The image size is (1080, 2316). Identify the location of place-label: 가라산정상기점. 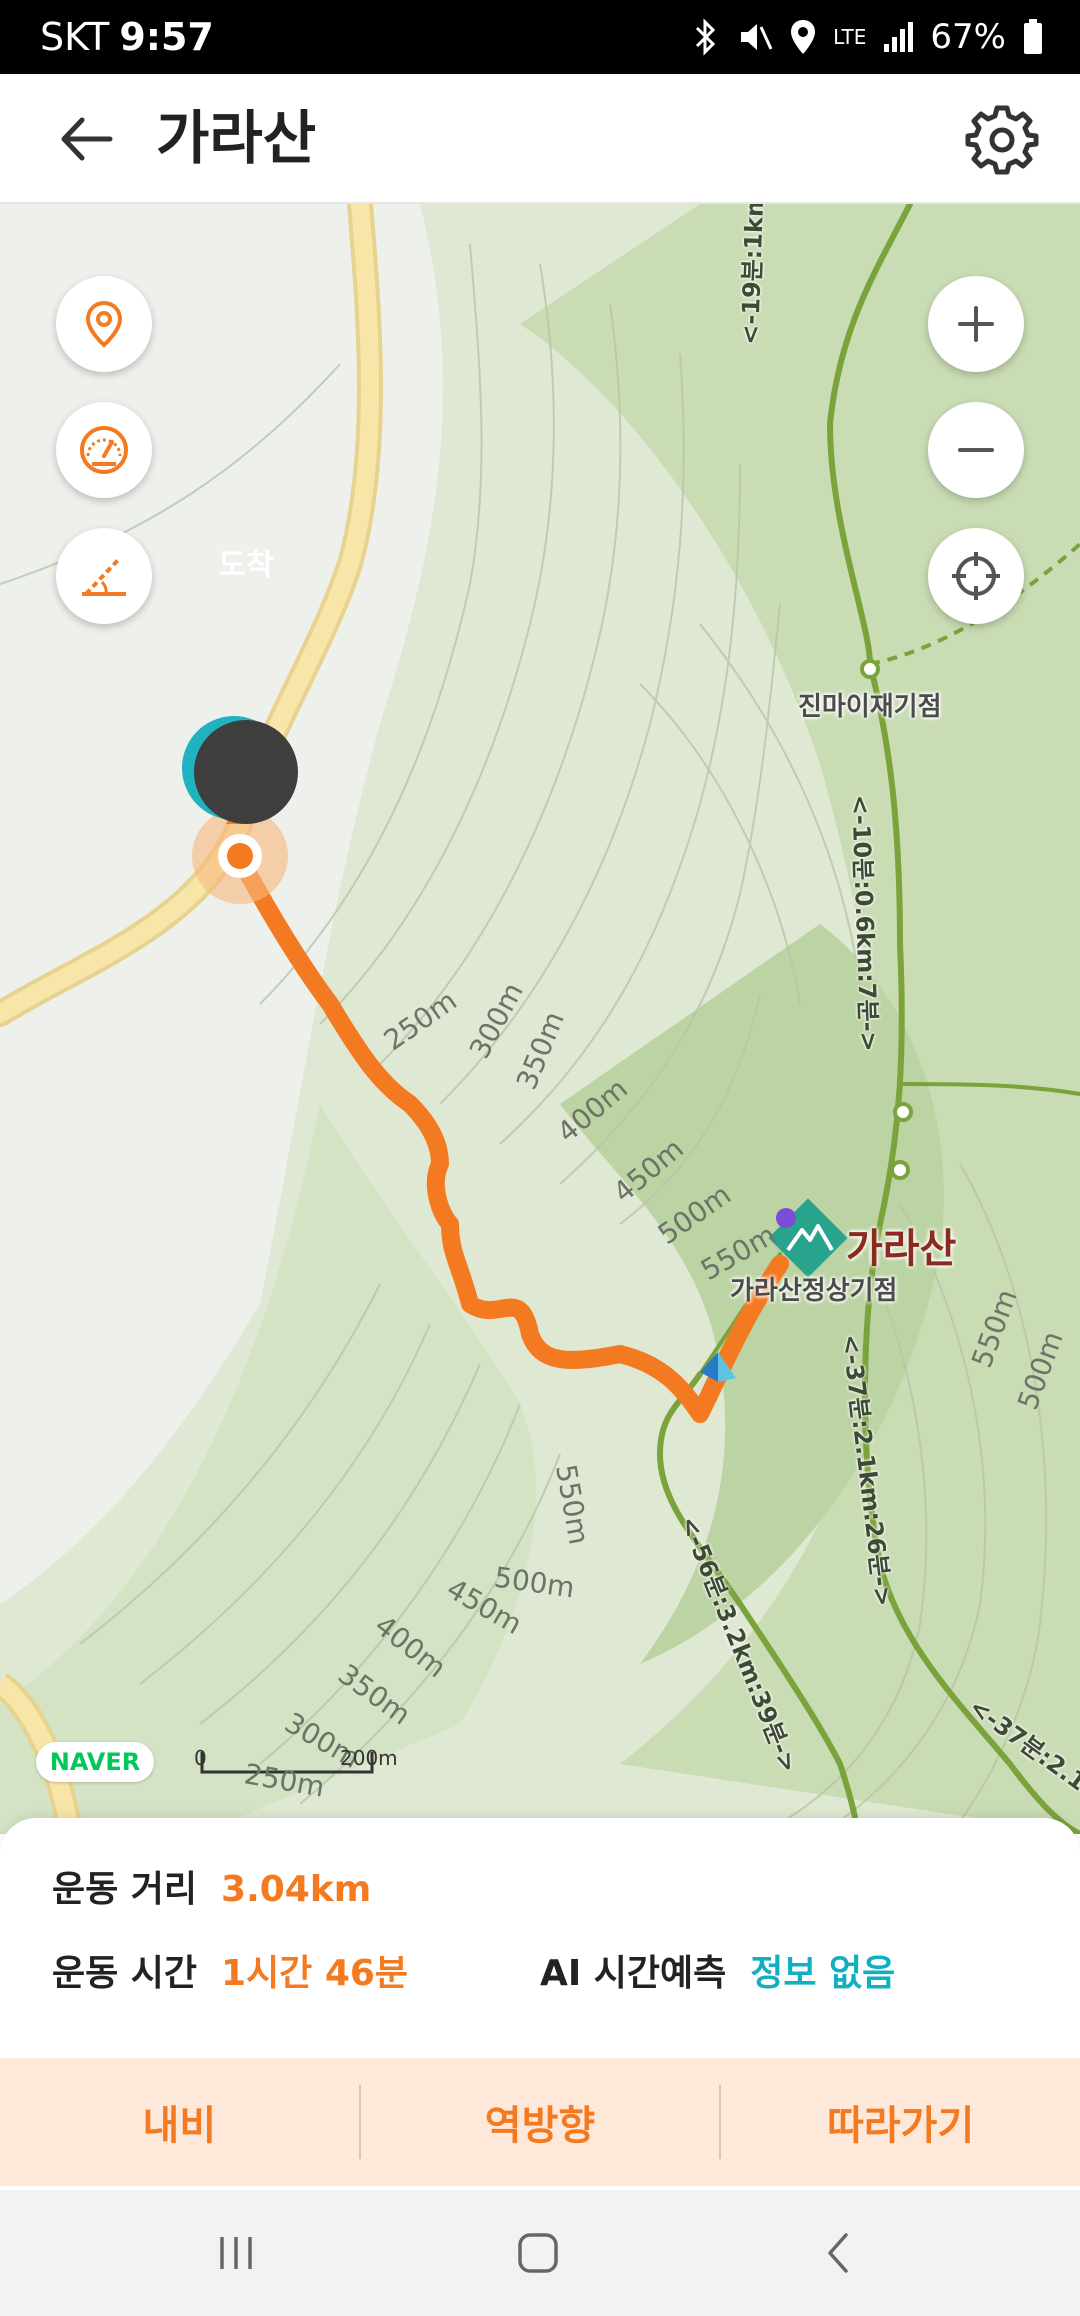
(814, 1291).